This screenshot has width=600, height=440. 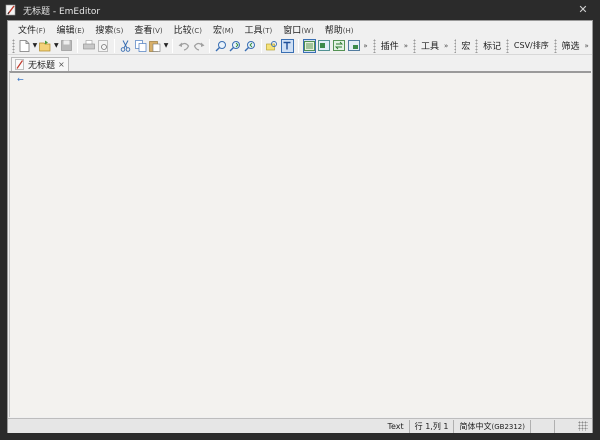 I want to click on highlight-search-icon, so click(x=272, y=46).